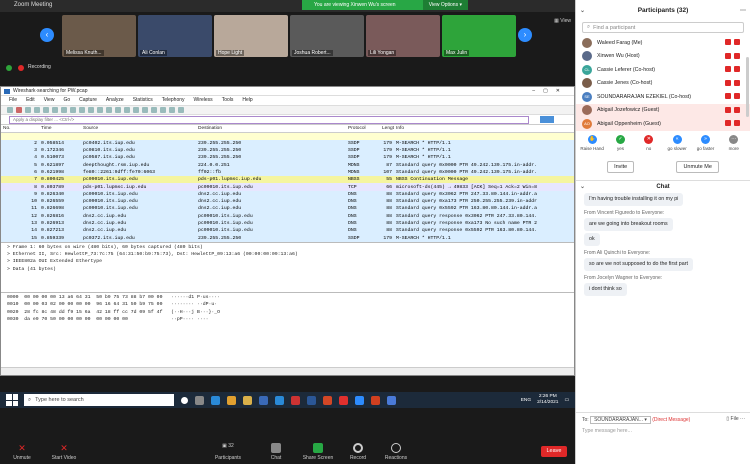  I want to click on zoom-out-icon, so click(163, 110).